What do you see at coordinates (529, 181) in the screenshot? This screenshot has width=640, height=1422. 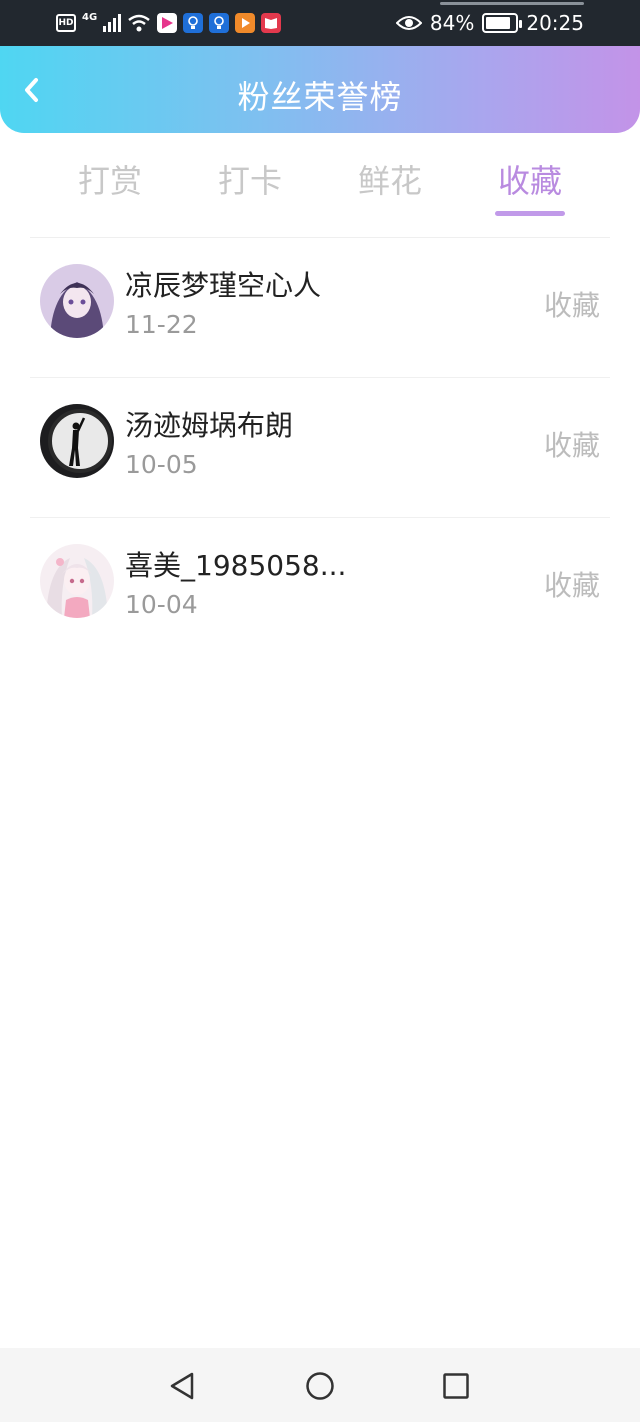 I see `tab-label: 收藏` at bounding box center [529, 181].